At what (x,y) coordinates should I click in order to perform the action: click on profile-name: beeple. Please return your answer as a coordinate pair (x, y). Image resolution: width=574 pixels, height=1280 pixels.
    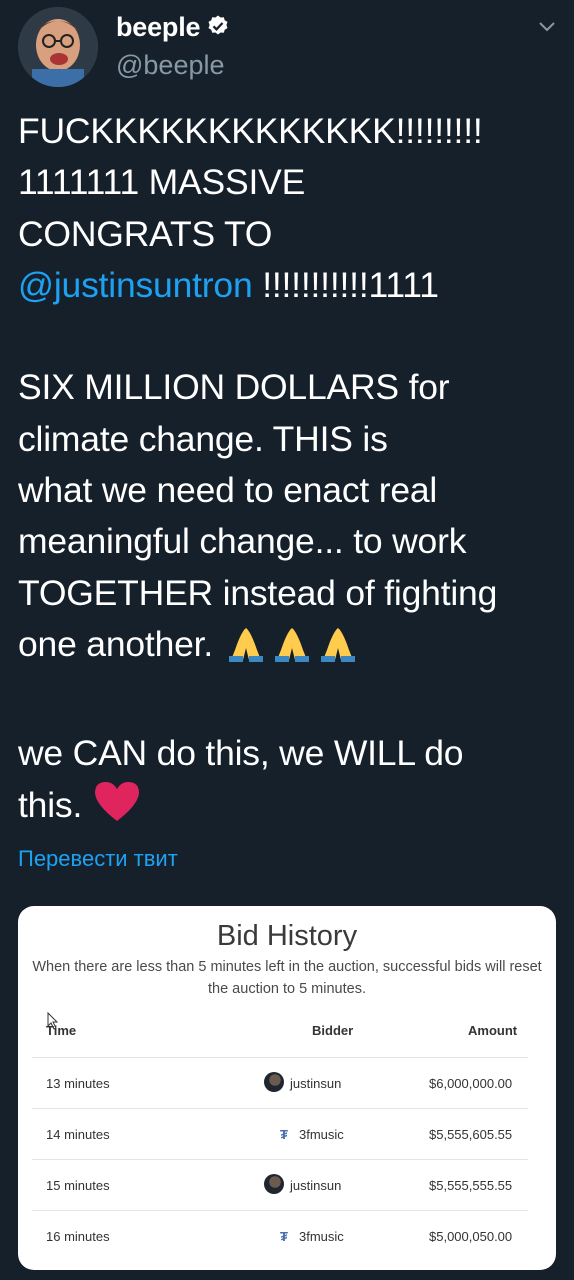
    Looking at the image, I should click on (158, 27).